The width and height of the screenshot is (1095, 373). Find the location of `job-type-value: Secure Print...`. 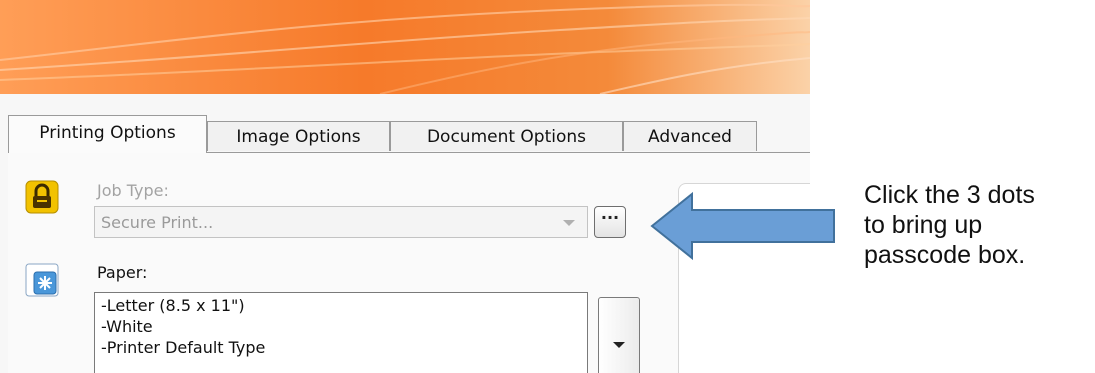

job-type-value: Secure Print... is located at coordinates (157, 222).